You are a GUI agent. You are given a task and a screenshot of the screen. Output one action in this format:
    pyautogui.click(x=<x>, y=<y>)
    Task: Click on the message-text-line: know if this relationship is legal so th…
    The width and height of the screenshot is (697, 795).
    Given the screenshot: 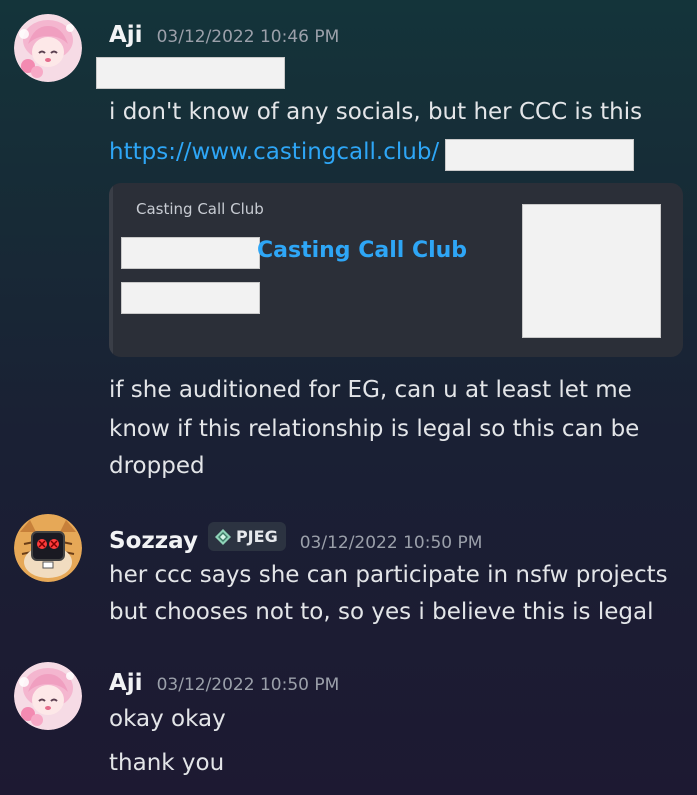 What is the action you would take?
    pyautogui.click(x=374, y=429)
    